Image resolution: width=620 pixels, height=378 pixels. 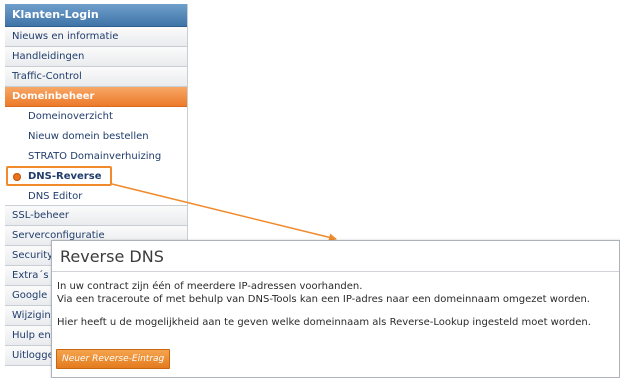 I want to click on menu-item-ssl-beheer: SSL-beheer, so click(x=96, y=216).